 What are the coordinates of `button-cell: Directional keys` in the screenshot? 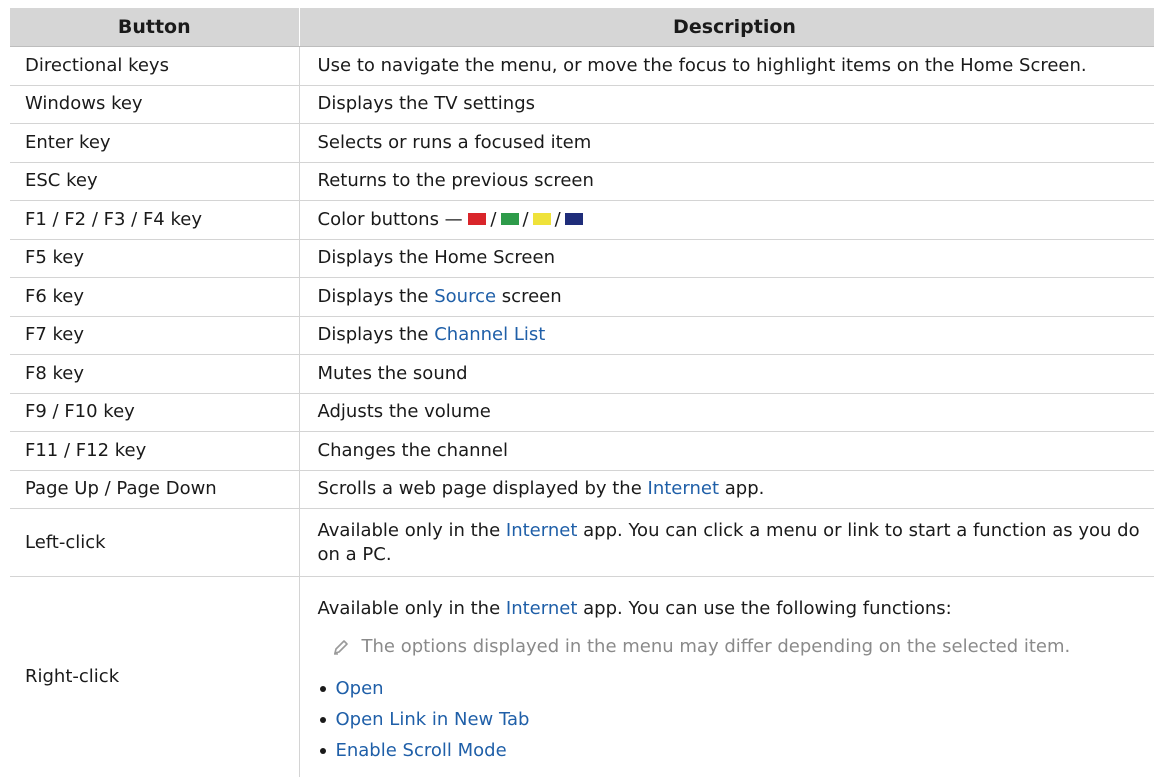 It's located at (155, 66).